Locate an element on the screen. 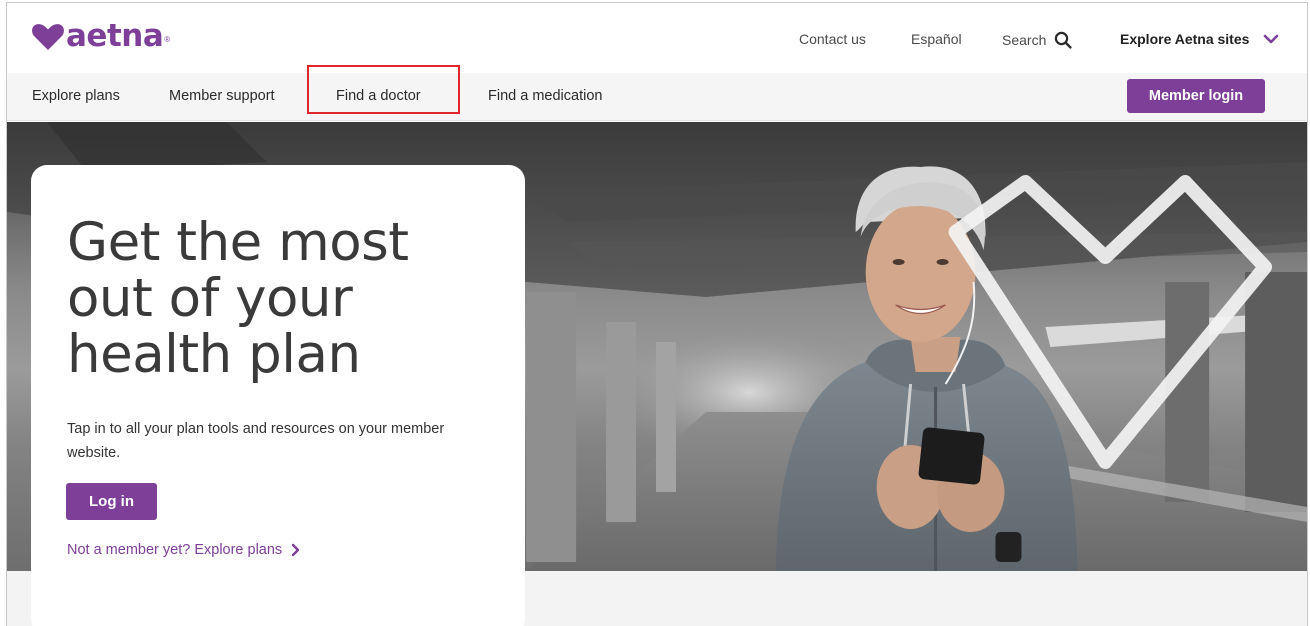 Image resolution: width=1310 pixels, height=626 pixels. nav-explore-plans: Explore plans is located at coordinates (76, 96).